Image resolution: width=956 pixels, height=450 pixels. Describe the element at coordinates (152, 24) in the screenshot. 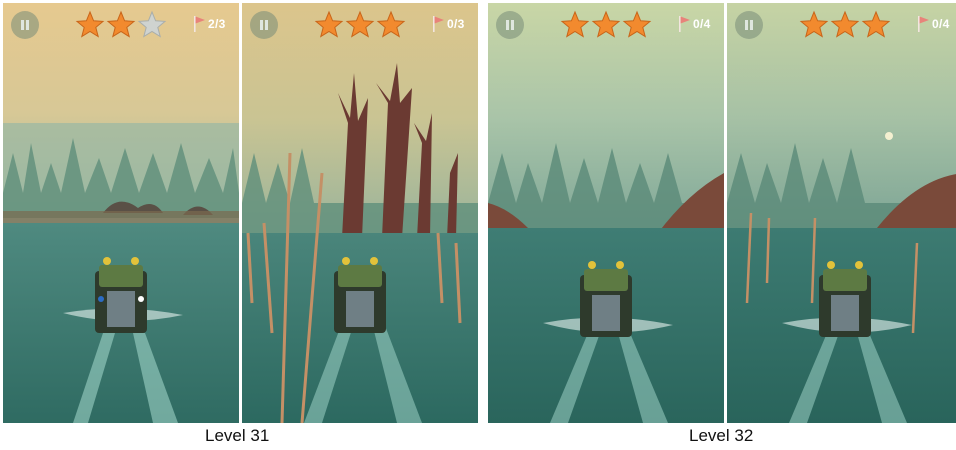

I see `star-icon-empty` at that location.